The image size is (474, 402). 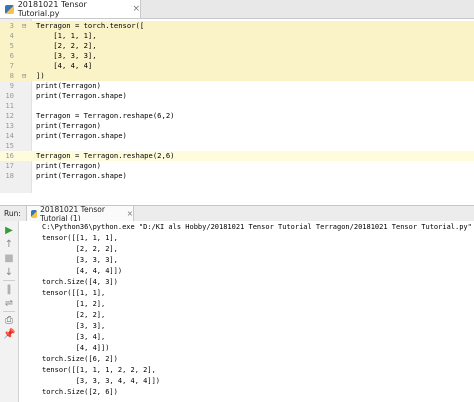 What do you see at coordinates (74, 326) in the screenshot?
I see `console-line: [3, 3],` at bounding box center [74, 326].